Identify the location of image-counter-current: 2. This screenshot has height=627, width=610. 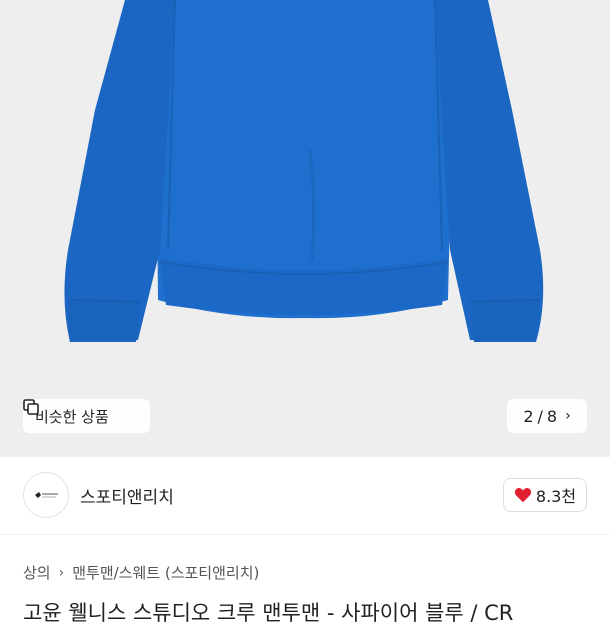
(528, 416).